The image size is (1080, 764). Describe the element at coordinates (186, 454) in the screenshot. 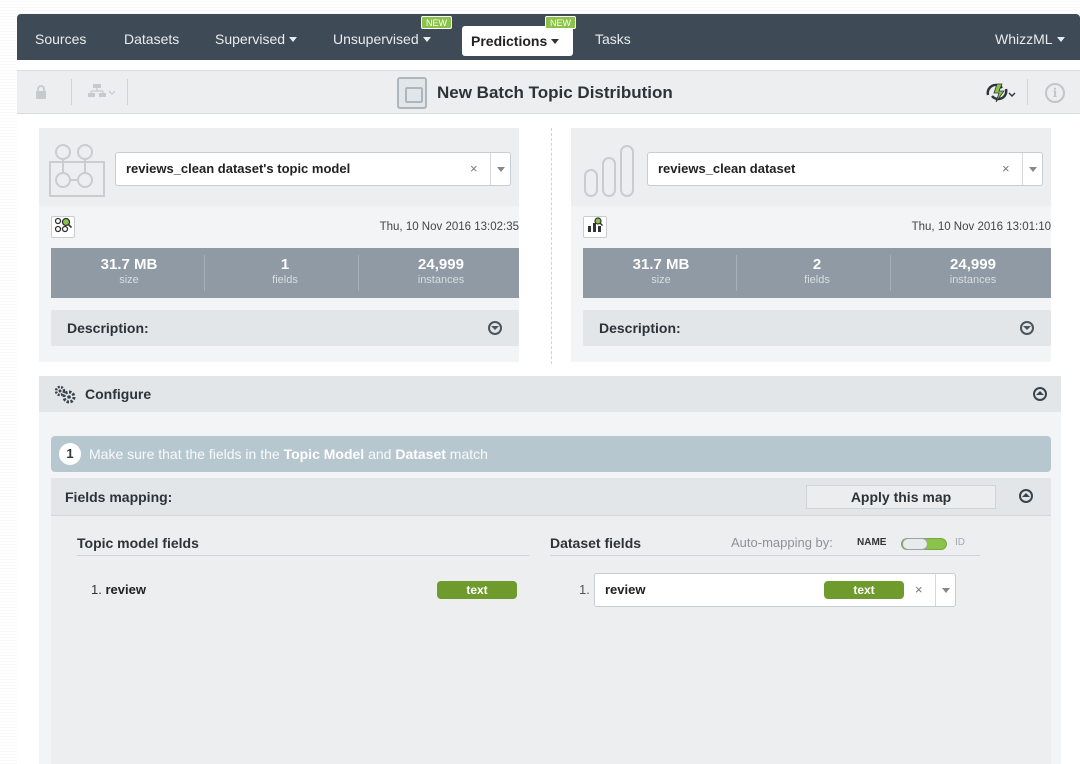

I see `step-text-part: Make sure that the fields in the` at that location.